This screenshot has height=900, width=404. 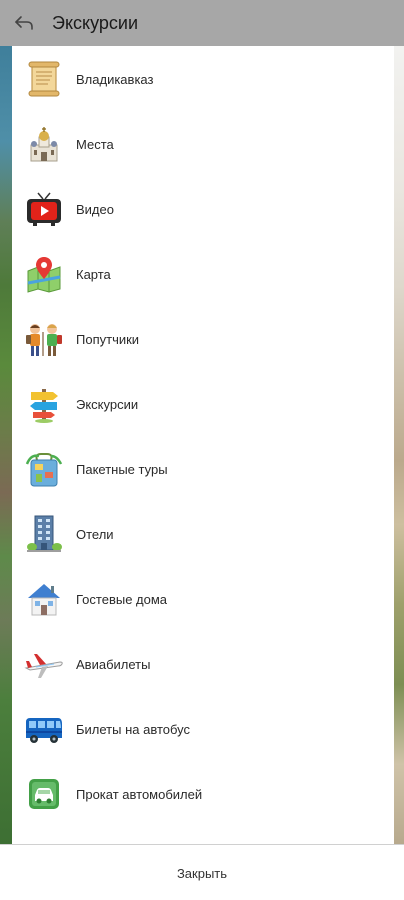 What do you see at coordinates (44, 729) in the screenshot?
I see `bus-icon` at bounding box center [44, 729].